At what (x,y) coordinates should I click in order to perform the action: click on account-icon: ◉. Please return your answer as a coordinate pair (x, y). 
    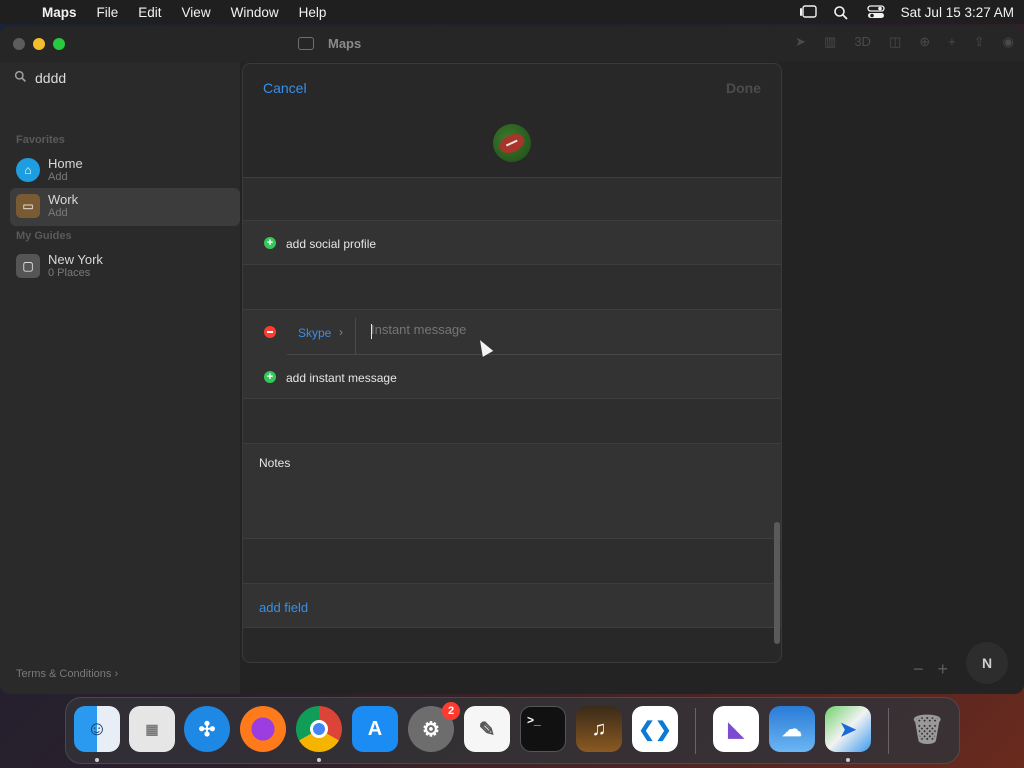
    Looking at the image, I should click on (1008, 42).